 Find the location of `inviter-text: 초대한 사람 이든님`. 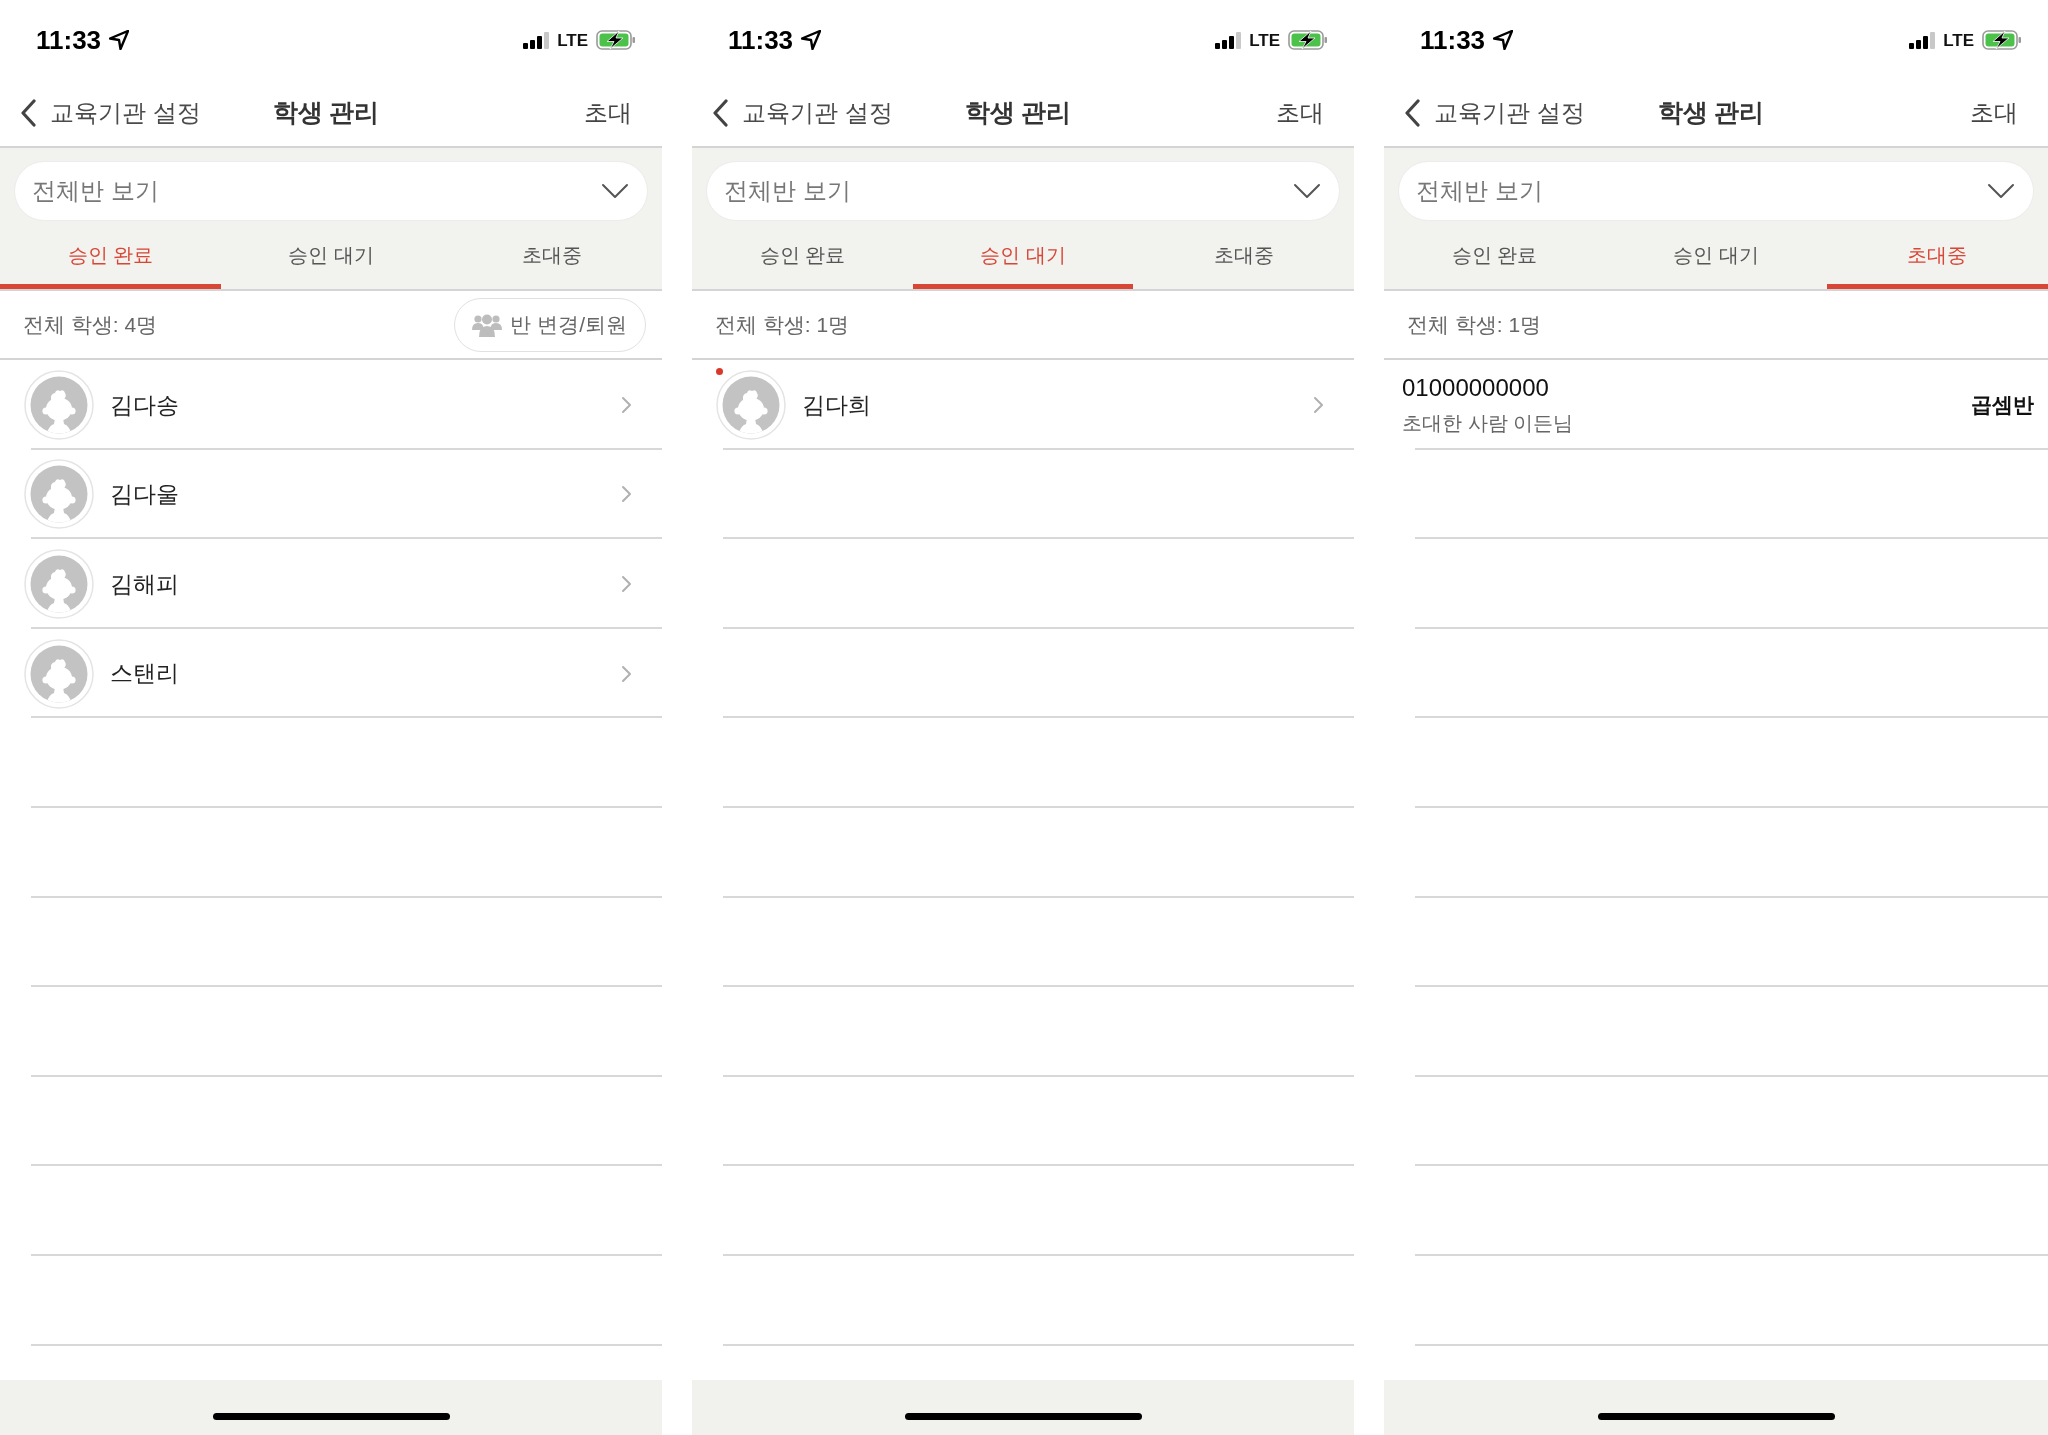

inviter-text: 초대한 사람 이든님 is located at coordinates (1488, 423).